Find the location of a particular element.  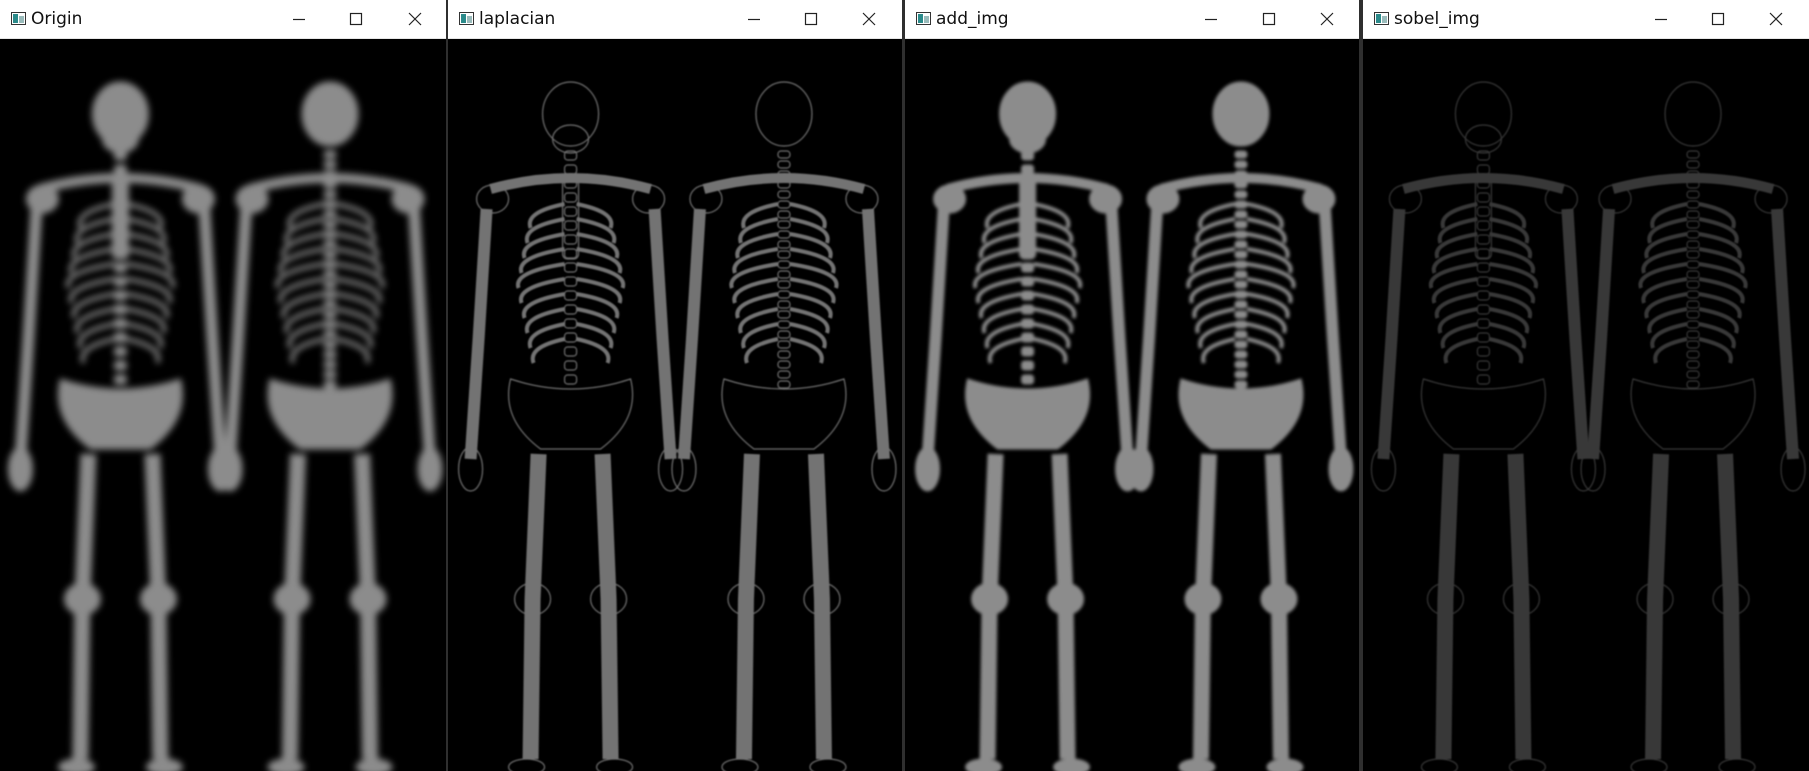

window-title: add_img is located at coordinates (972, 19).